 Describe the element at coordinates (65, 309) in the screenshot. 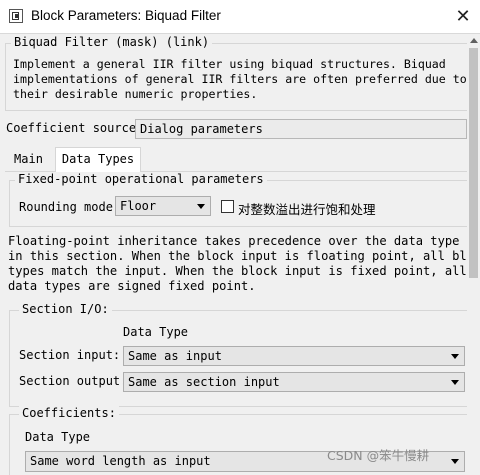

I see `section-io-legend: Section I/O:` at that location.